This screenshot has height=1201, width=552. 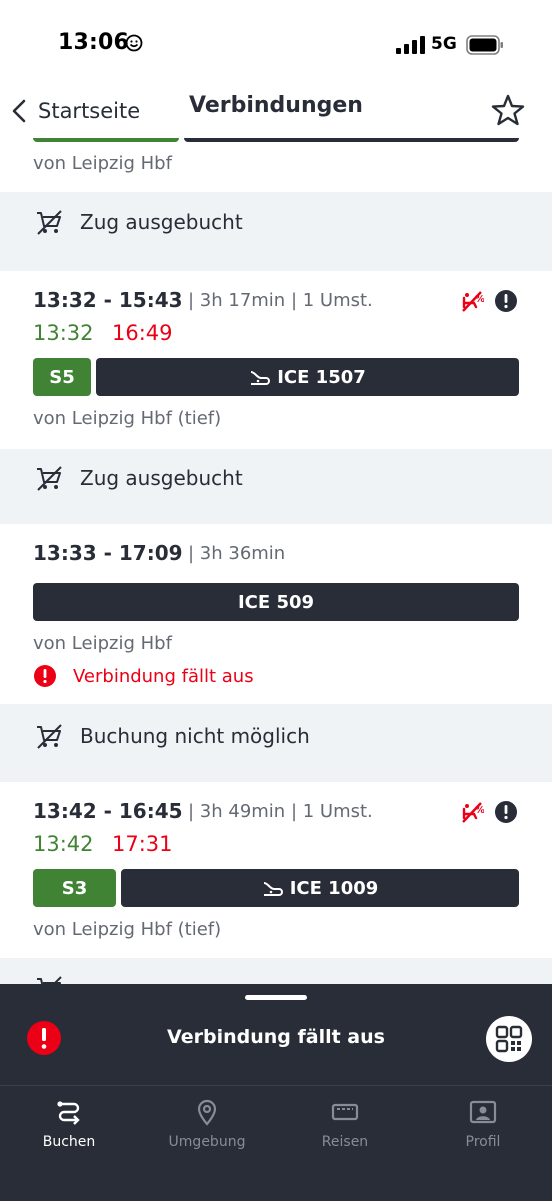 What do you see at coordinates (142, 333) in the screenshot?
I see `realtime-arrival: 16:49` at bounding box center [142, 333].